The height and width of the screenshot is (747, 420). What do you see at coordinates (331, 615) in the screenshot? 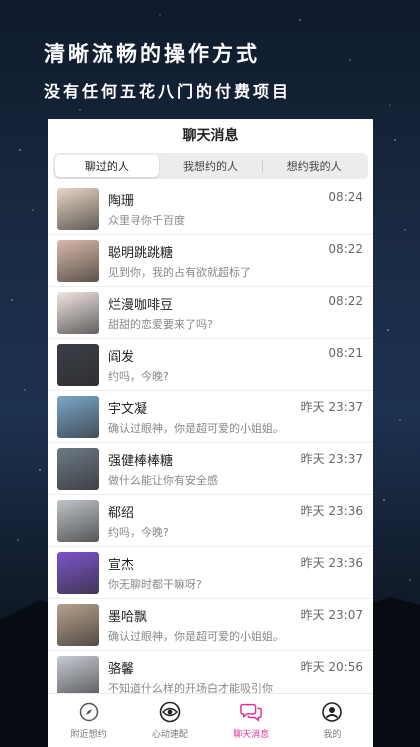
I see `chat-time: 昨天 23:07` at bounding box center [331, 615].